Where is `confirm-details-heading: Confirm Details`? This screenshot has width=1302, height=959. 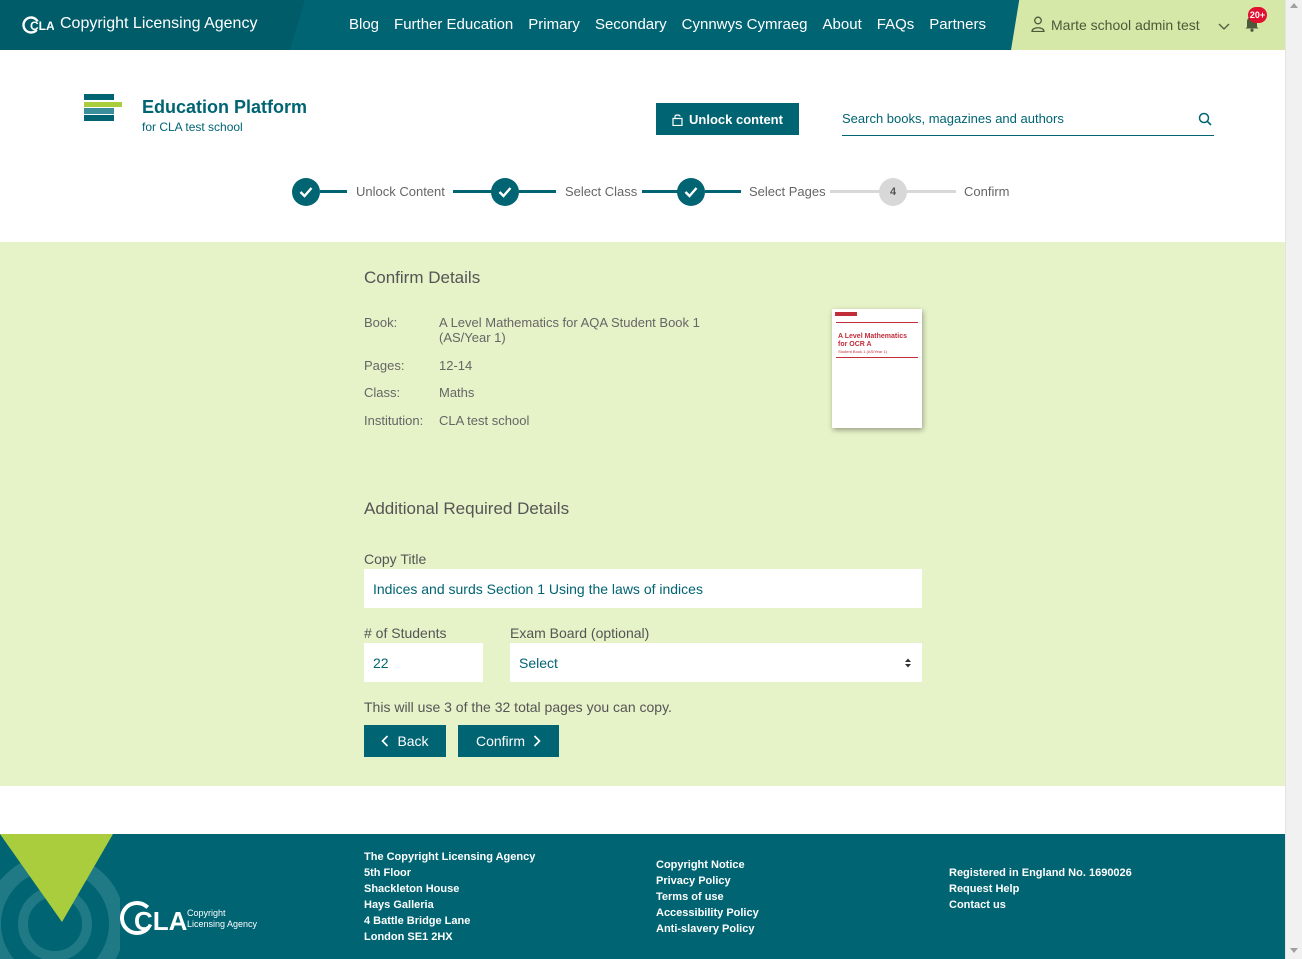 confirm-details-heading: Confirm Details is located at coordinates (422, 277).